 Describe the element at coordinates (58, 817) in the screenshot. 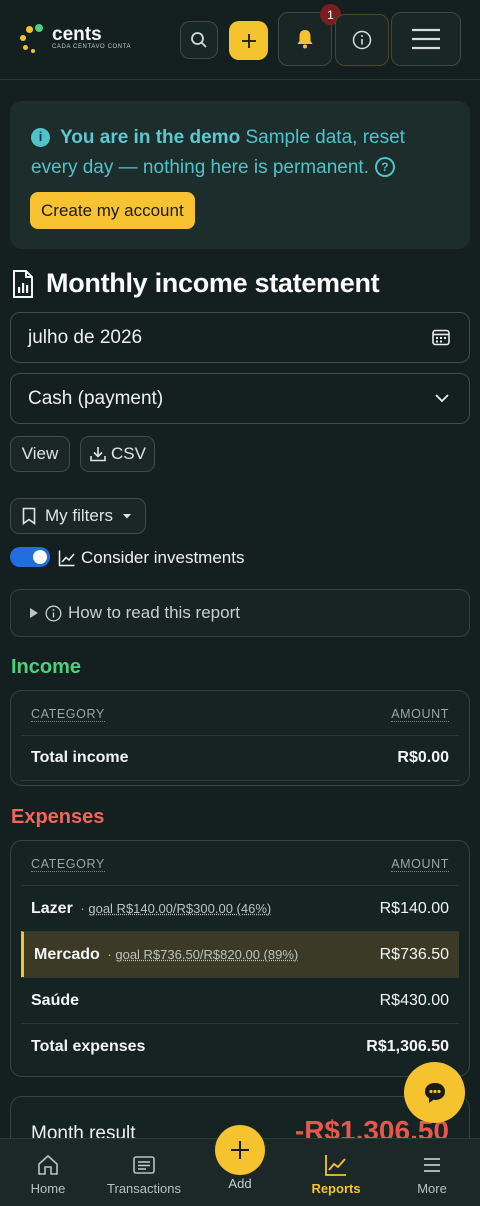

I see `expenses-section-title: Expenses` at that location.